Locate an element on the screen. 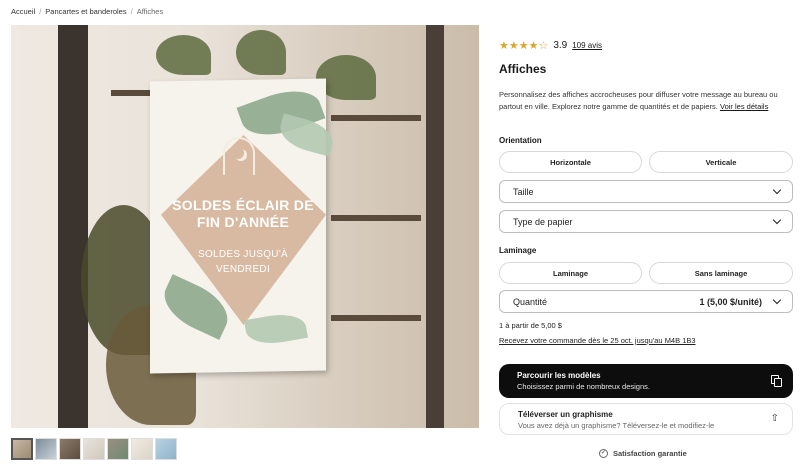  rating-value: 3.9 is located at coordinates (560, 45).